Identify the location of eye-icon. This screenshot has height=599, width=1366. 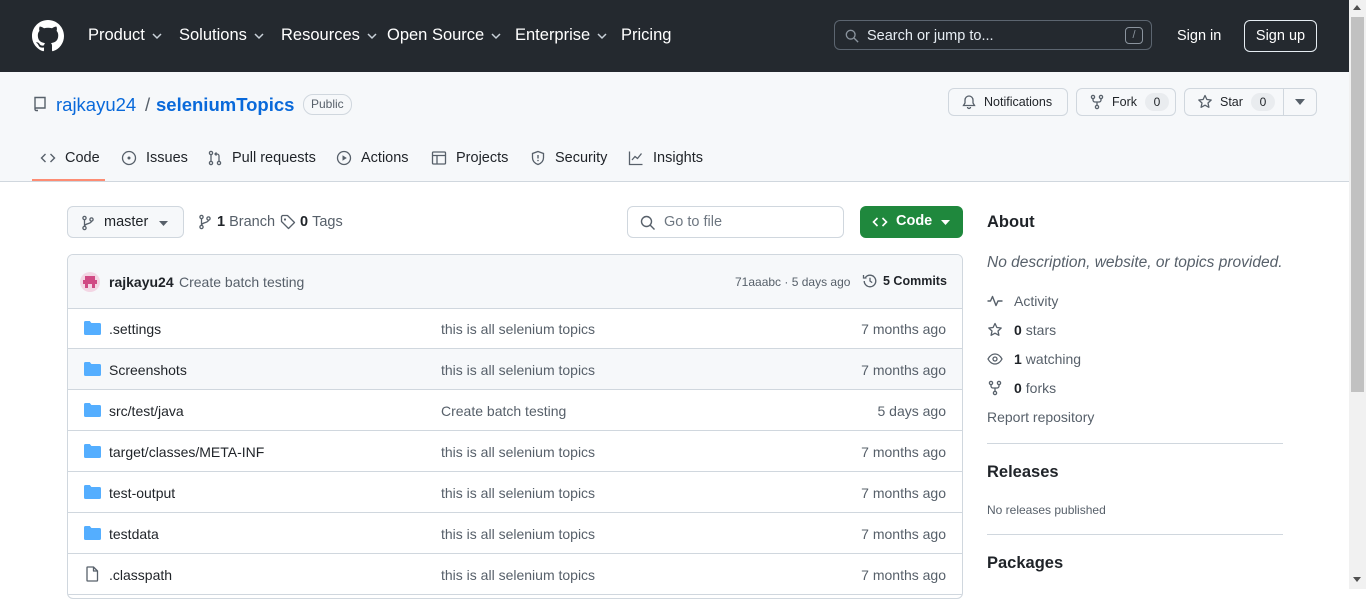
(995, 359).